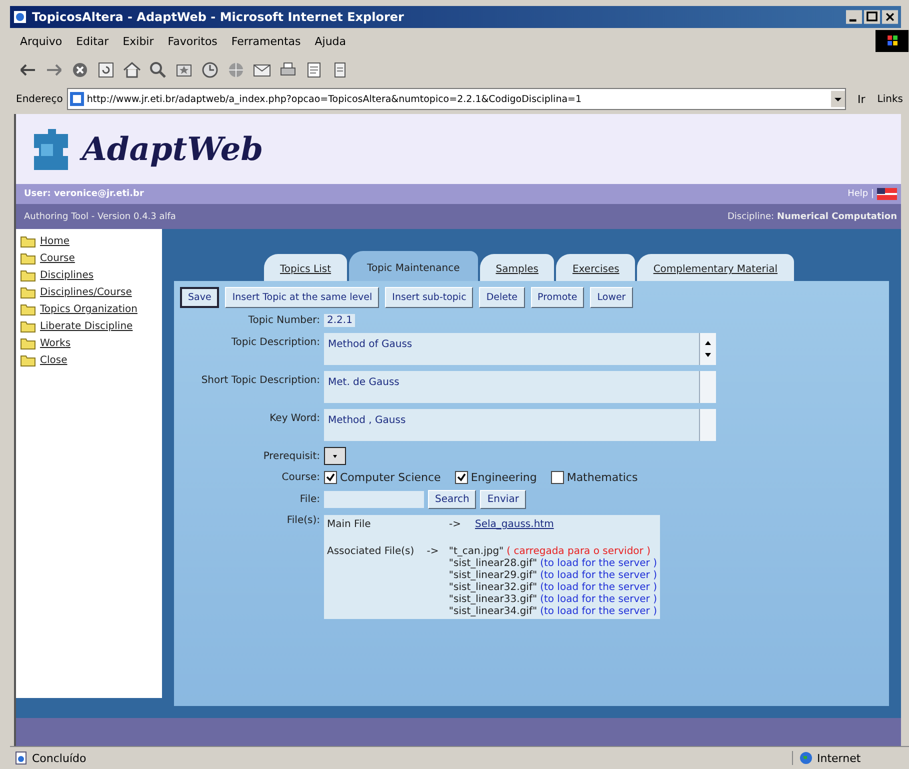  I want to click on field-label: Topic Description:, so click(275, 342).